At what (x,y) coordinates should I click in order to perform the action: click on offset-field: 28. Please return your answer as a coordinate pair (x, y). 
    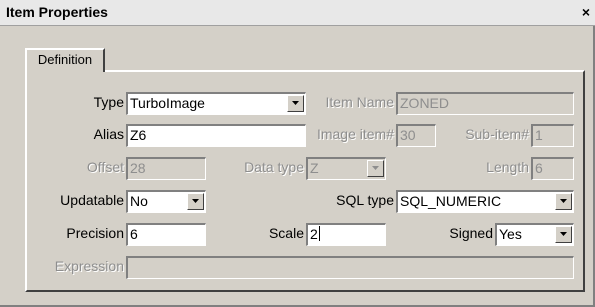
    Looking at the image, I should click on (166, 168).